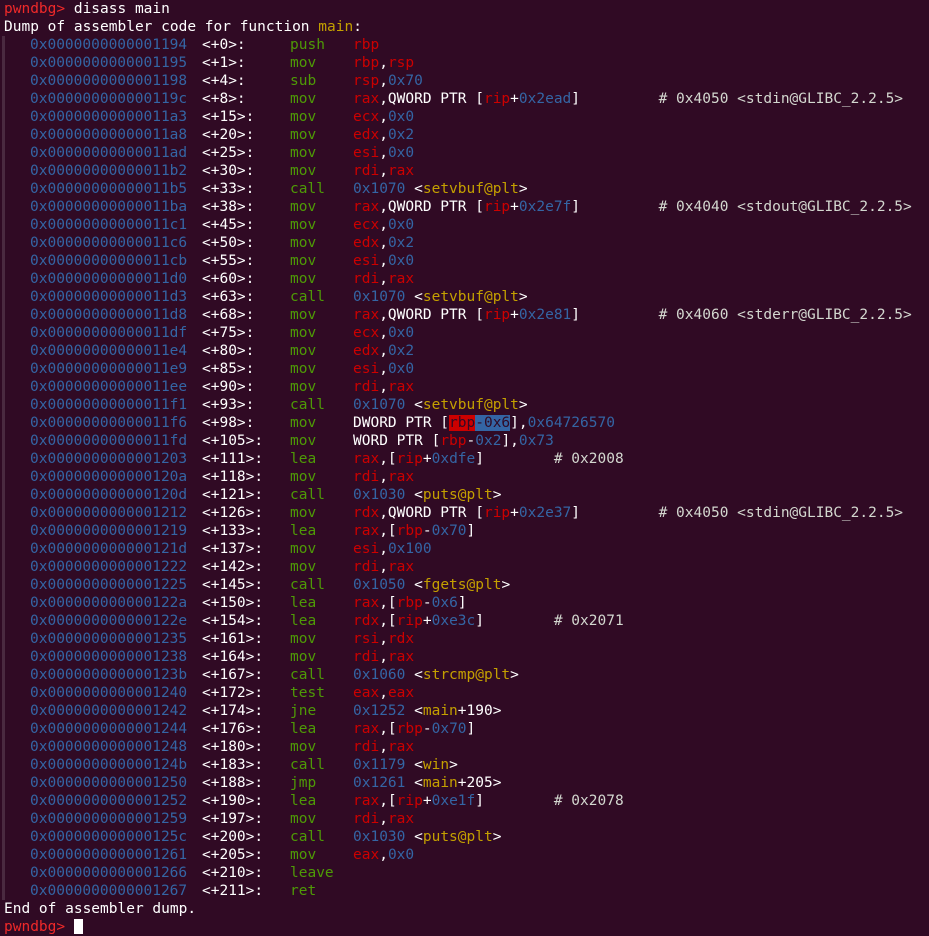 The image size is (929, 936). What do you see at coordinates (366, 243) in the screenshot?
I see `operand-register: edx` at bounding box center [366, 243].